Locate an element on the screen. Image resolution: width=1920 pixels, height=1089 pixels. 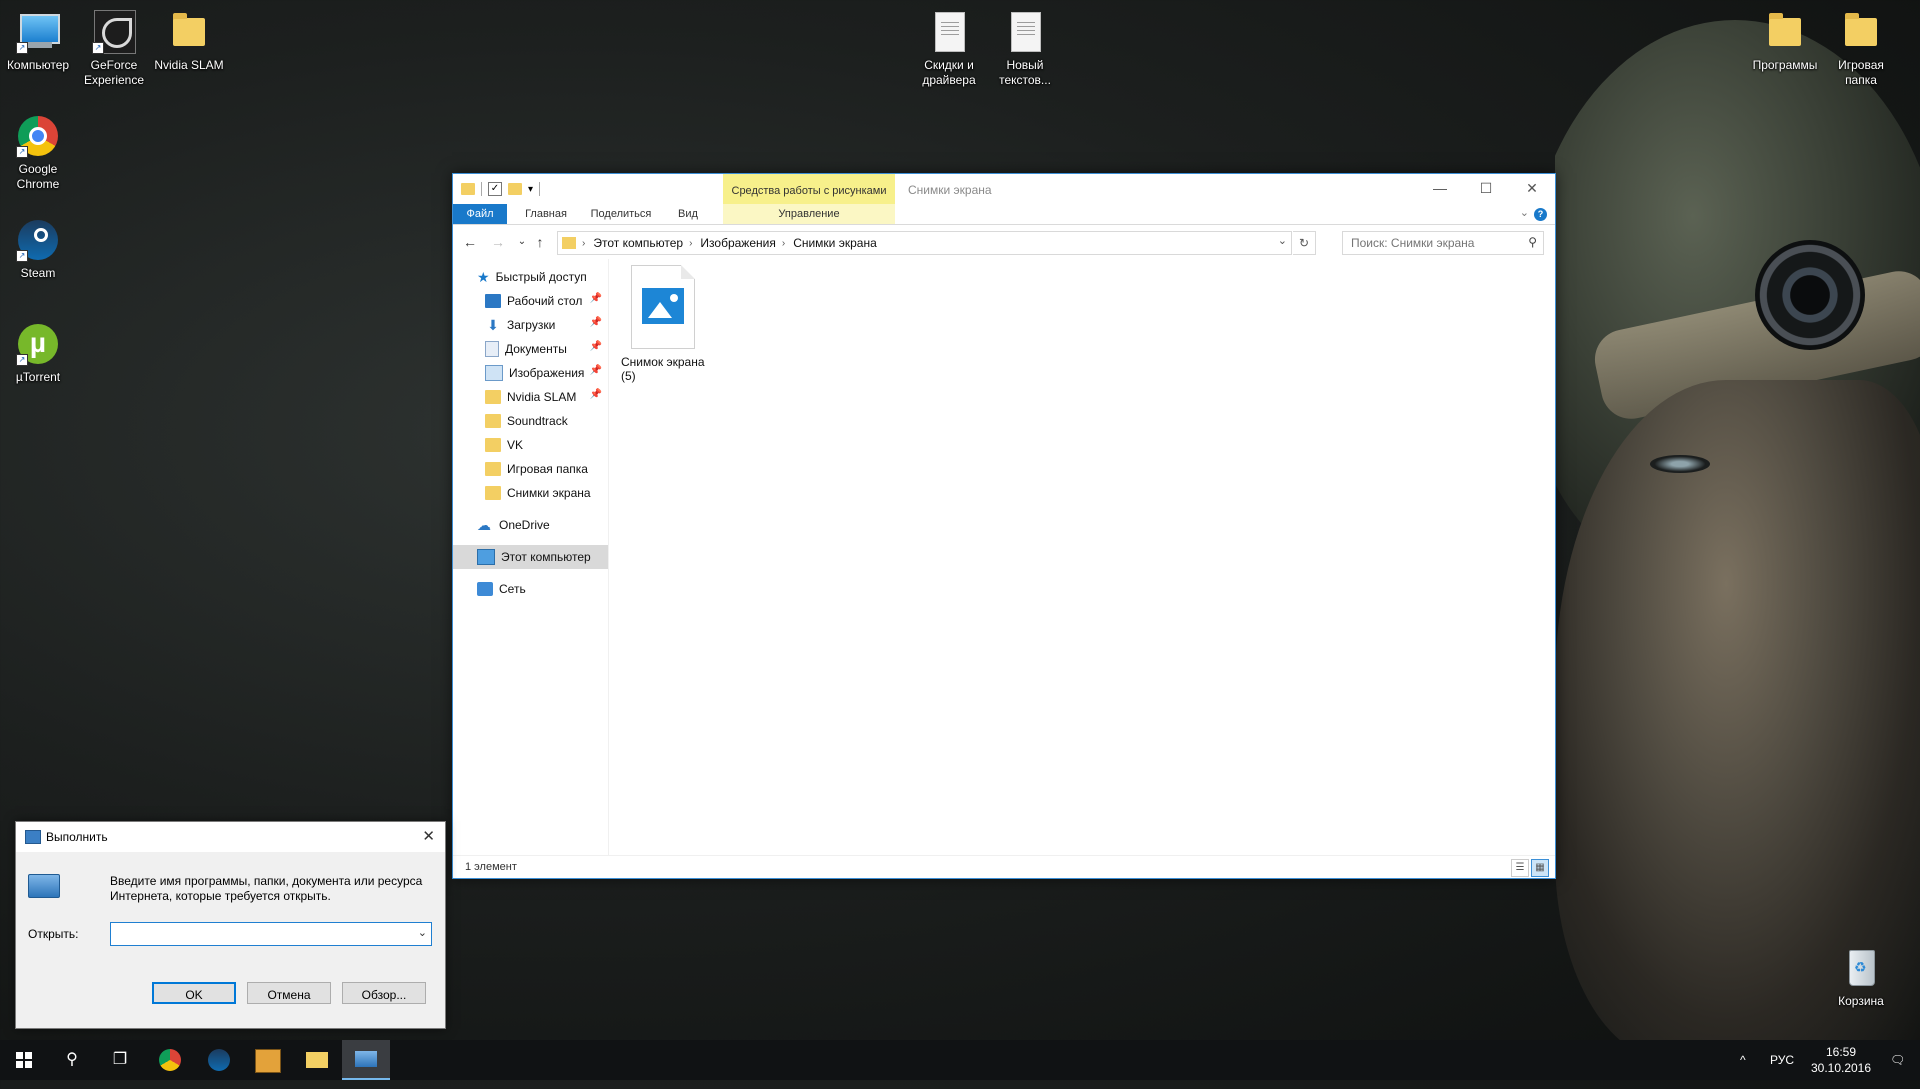
desktop-icon-computer: ↗ Компьютер is located at coordinates (38, 40).